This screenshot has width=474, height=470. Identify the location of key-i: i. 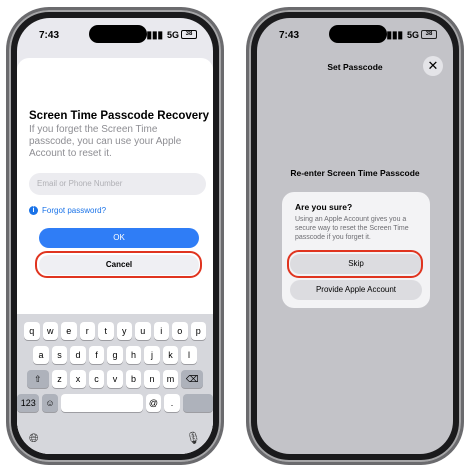
(161, 331).